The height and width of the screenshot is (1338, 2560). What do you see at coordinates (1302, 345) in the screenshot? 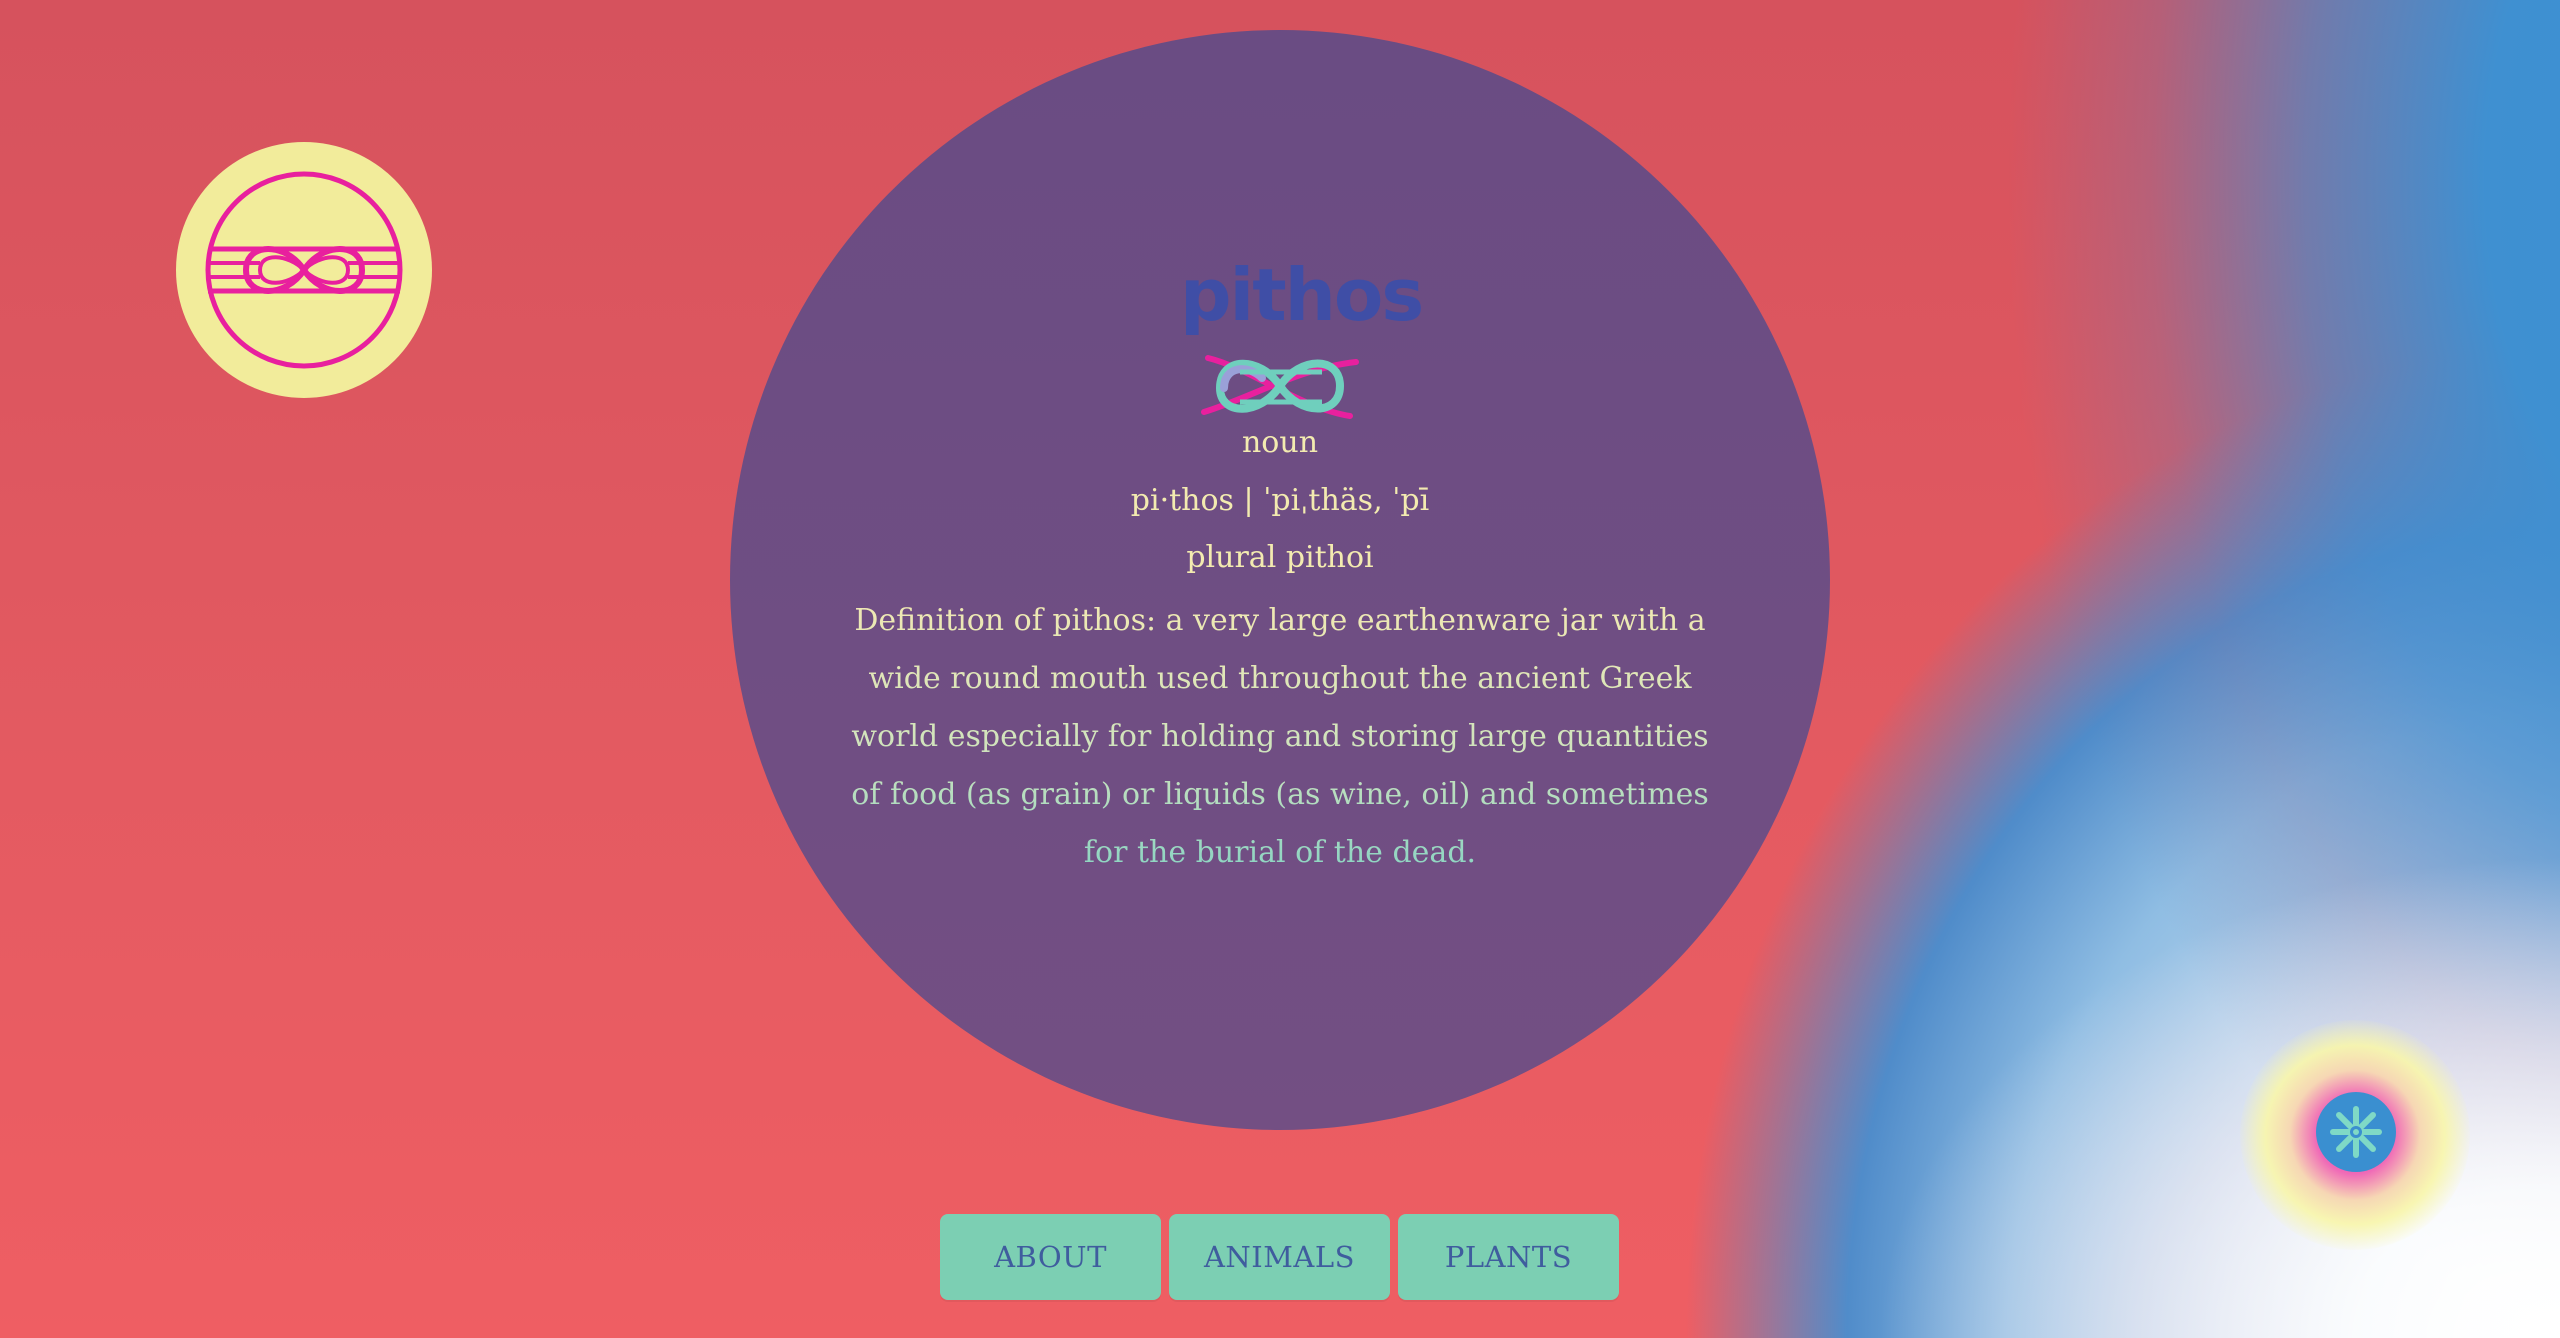
I see `pithos-wordmark: pithos` at bounding box center [1302, 345].